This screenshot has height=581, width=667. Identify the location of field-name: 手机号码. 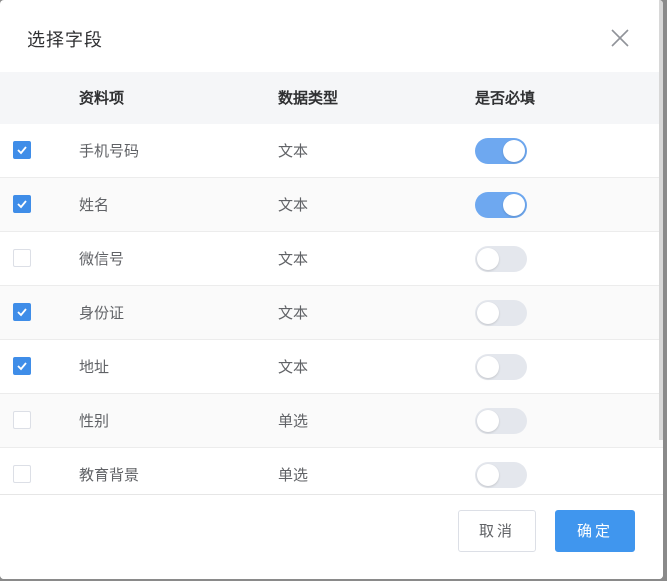
(109, 151).